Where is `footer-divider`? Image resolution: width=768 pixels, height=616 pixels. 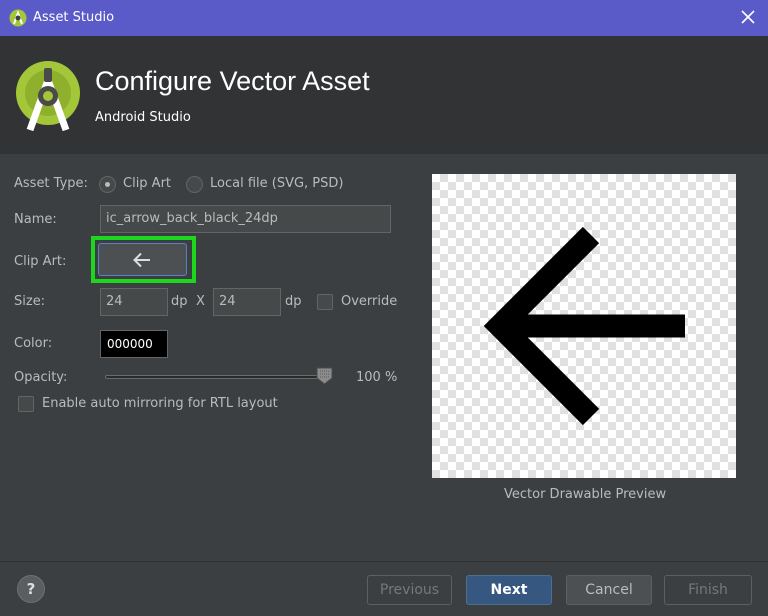 footer-divider is located at coordinates (384, 561).